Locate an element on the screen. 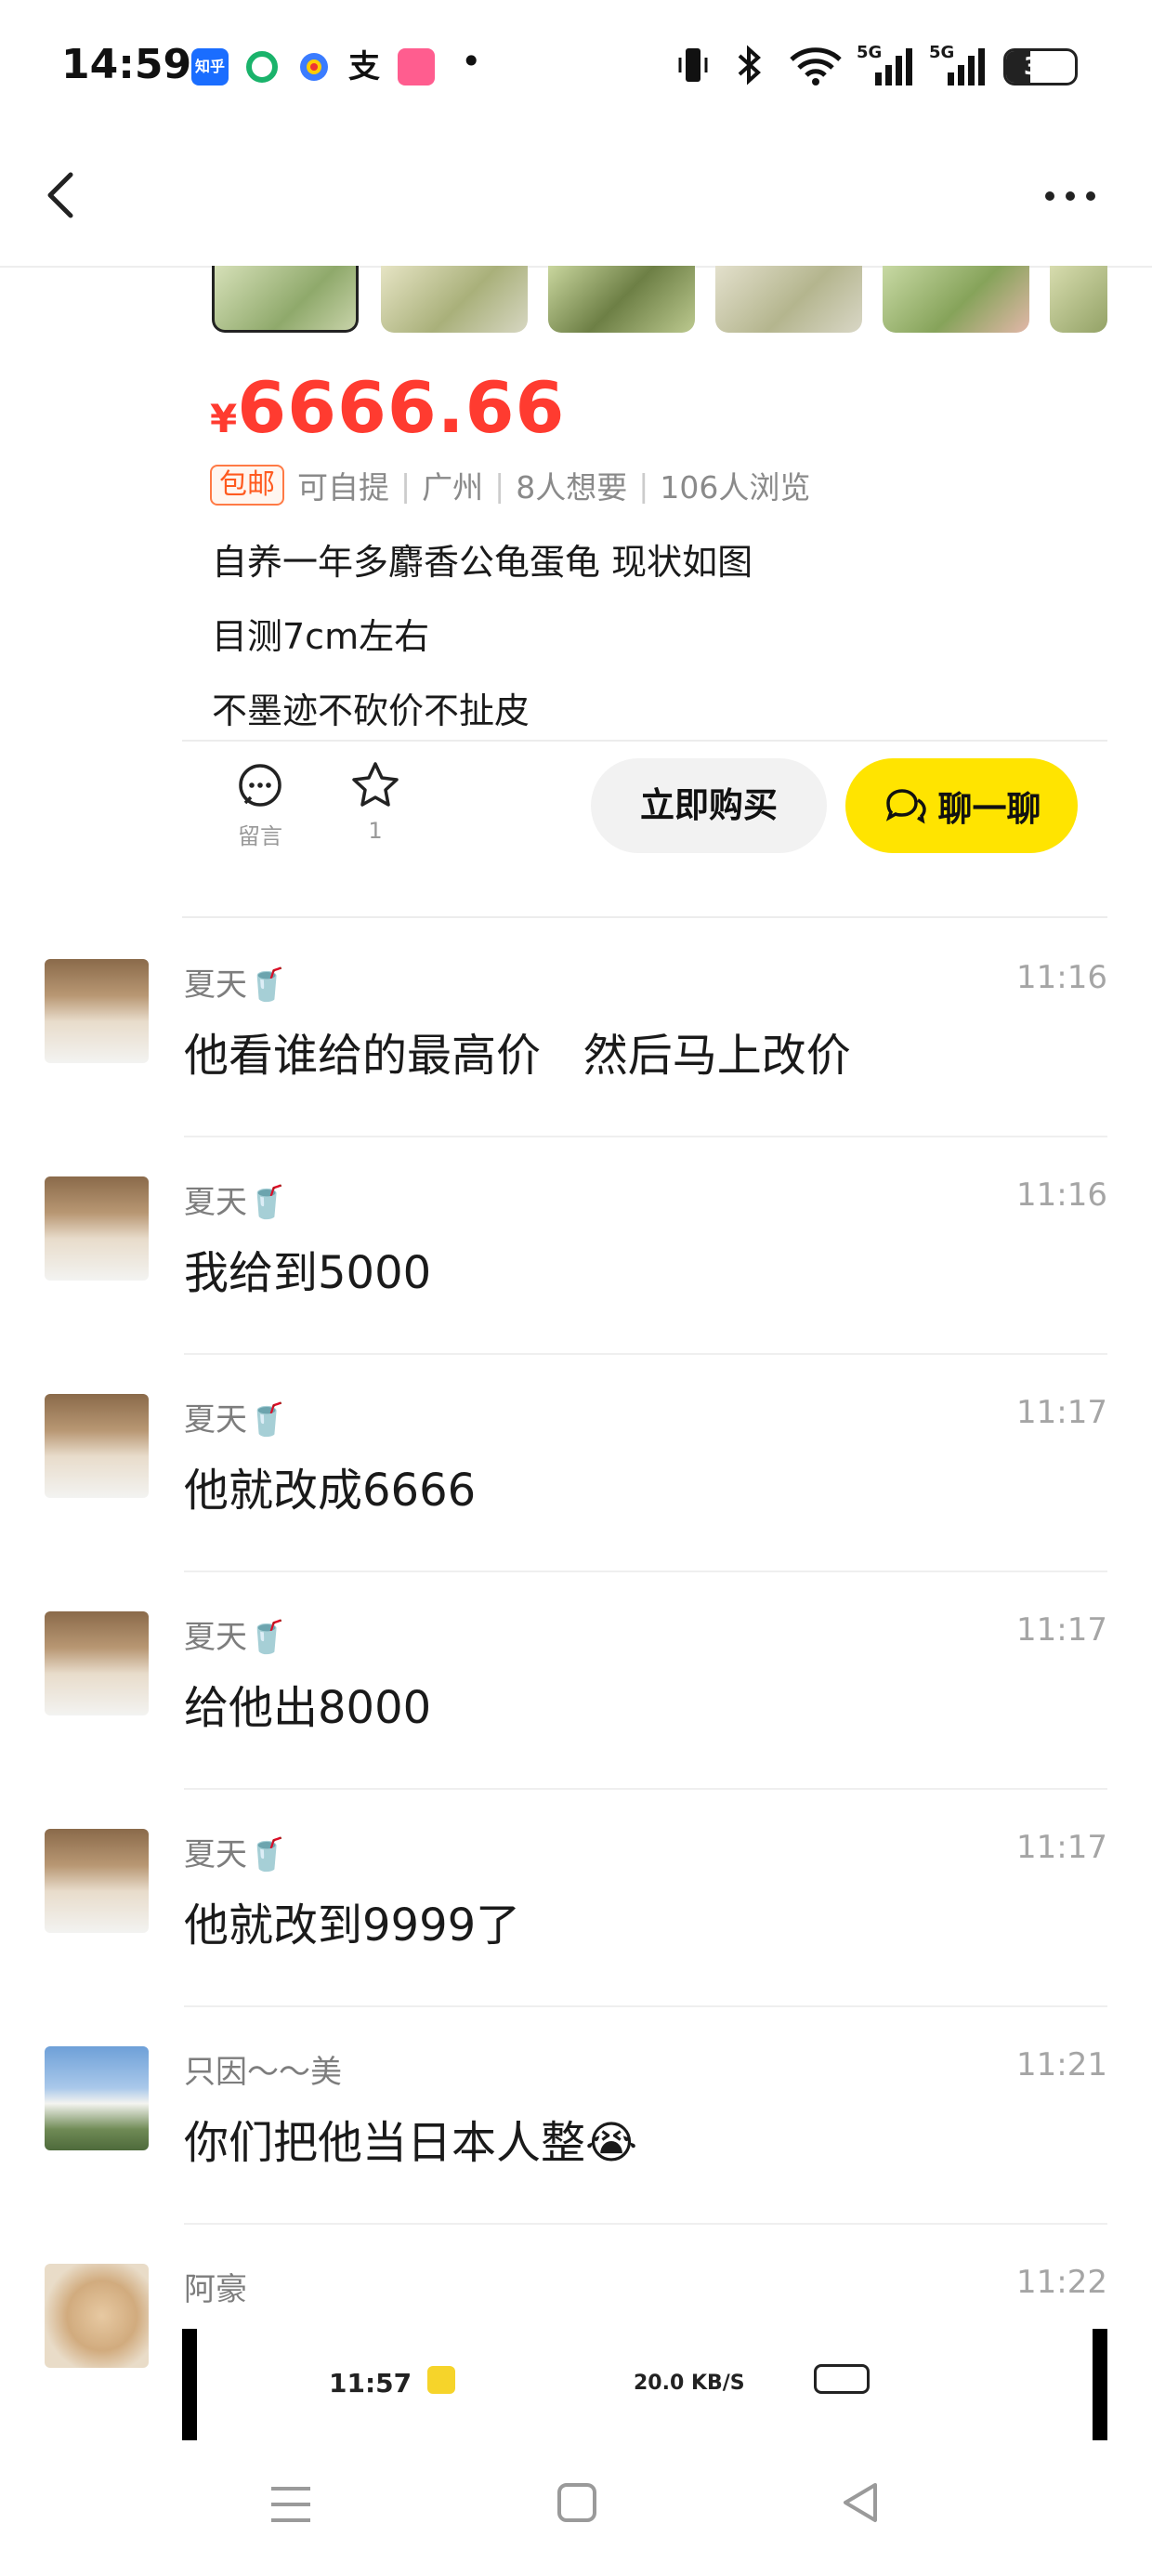 The height and width of the screenshot is (2576, 1152). meta-pickup: 可自提 is located at coordinates (343, 487).